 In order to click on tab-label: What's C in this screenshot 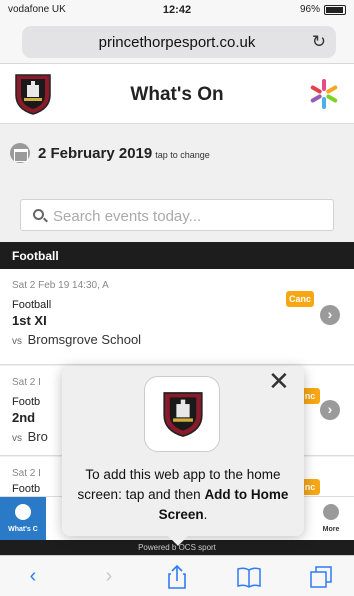, I will do `click(23, 529)`.